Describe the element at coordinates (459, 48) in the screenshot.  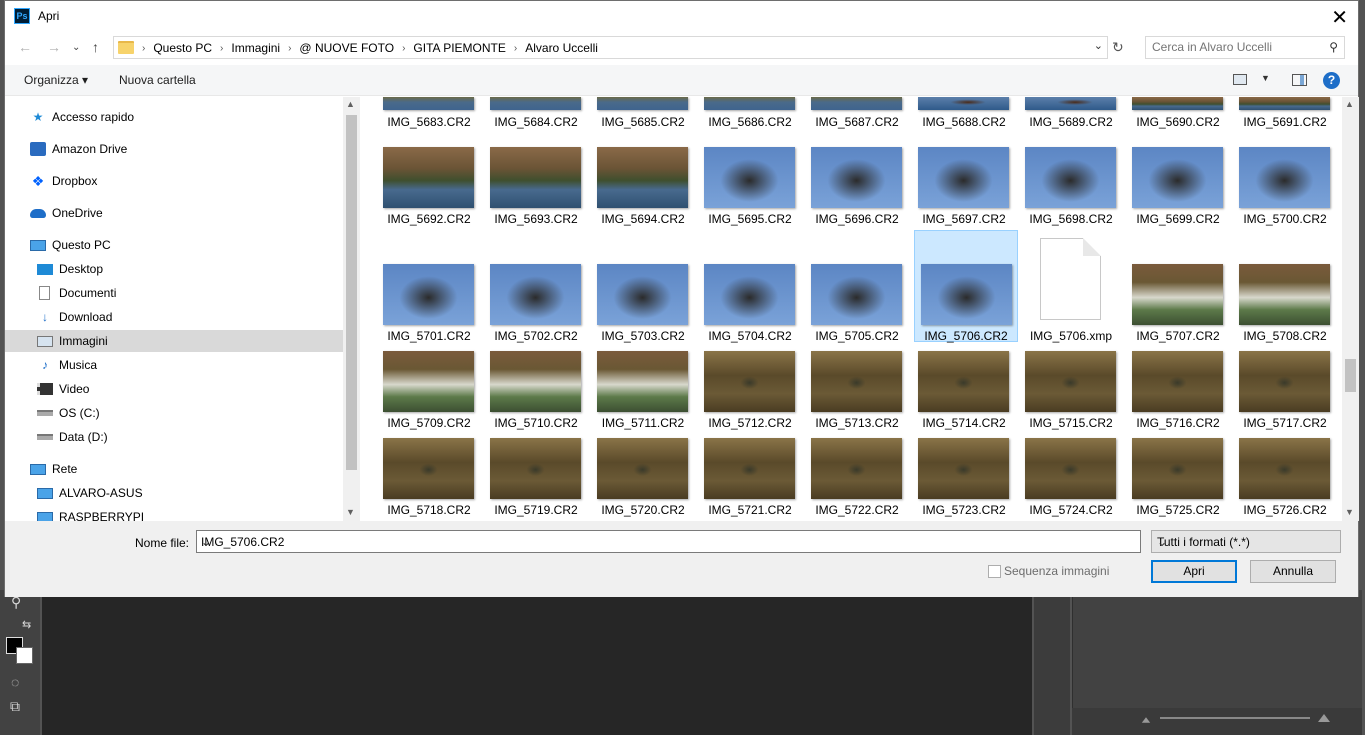
I see `breadcrumb-gita-piemonte: GITA PIEMONTE` at that location.